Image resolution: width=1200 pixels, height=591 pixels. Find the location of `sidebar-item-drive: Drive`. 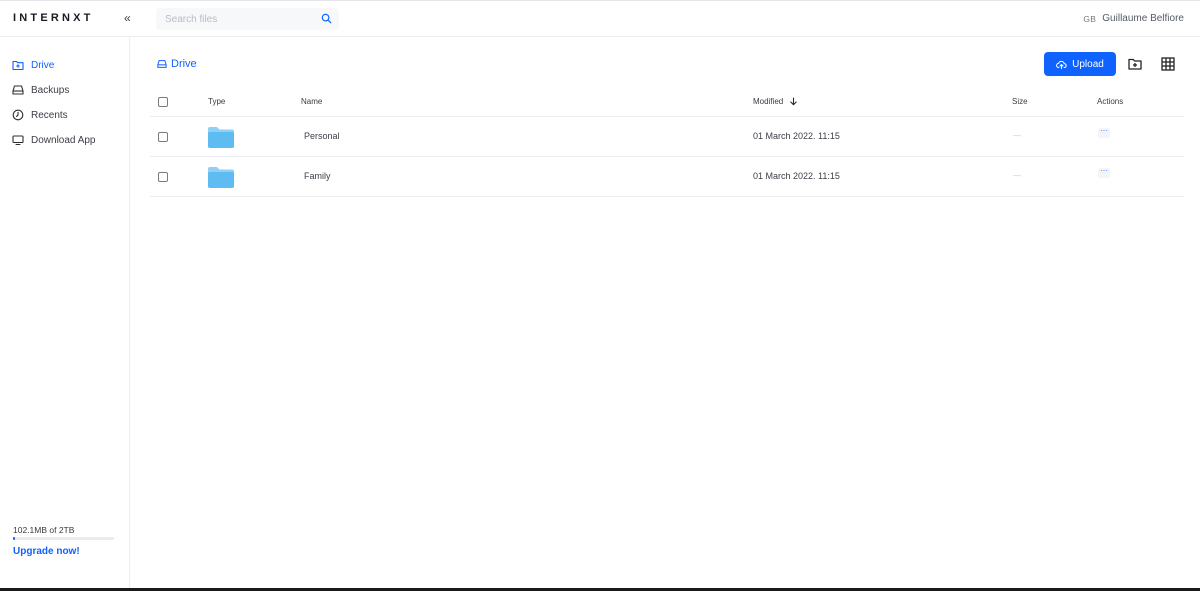

sidebar-item-drive: Drive is located at coordinates (33, 65).